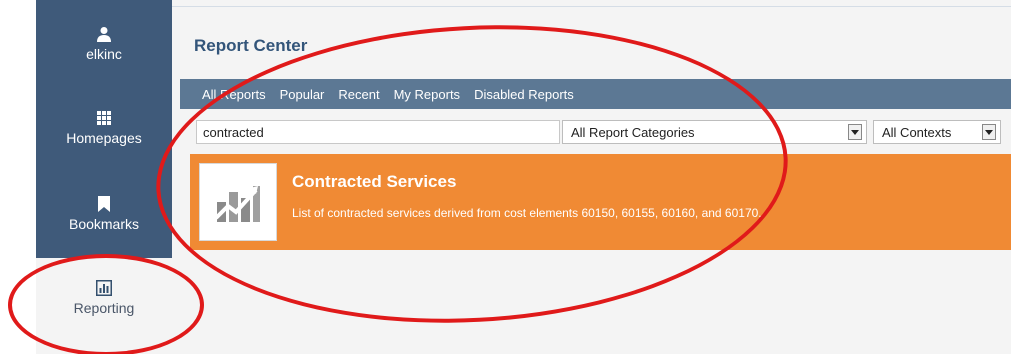  What do you see at coordinates (18, 177) in the screenshot?
I see `left-strip` at bounding box center [18, 177].